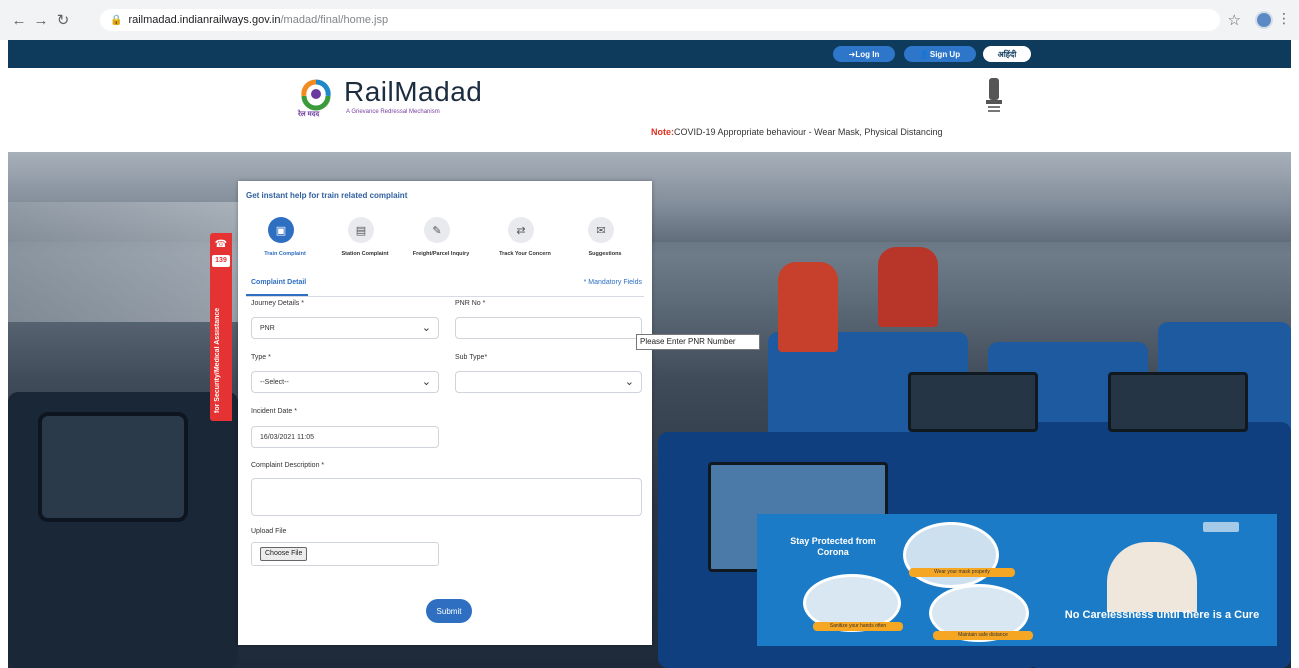  What do you see at coordinates (63, 20) in the screenshot?
I see `reload-icon: ↻` at bounding box center [63, 20].